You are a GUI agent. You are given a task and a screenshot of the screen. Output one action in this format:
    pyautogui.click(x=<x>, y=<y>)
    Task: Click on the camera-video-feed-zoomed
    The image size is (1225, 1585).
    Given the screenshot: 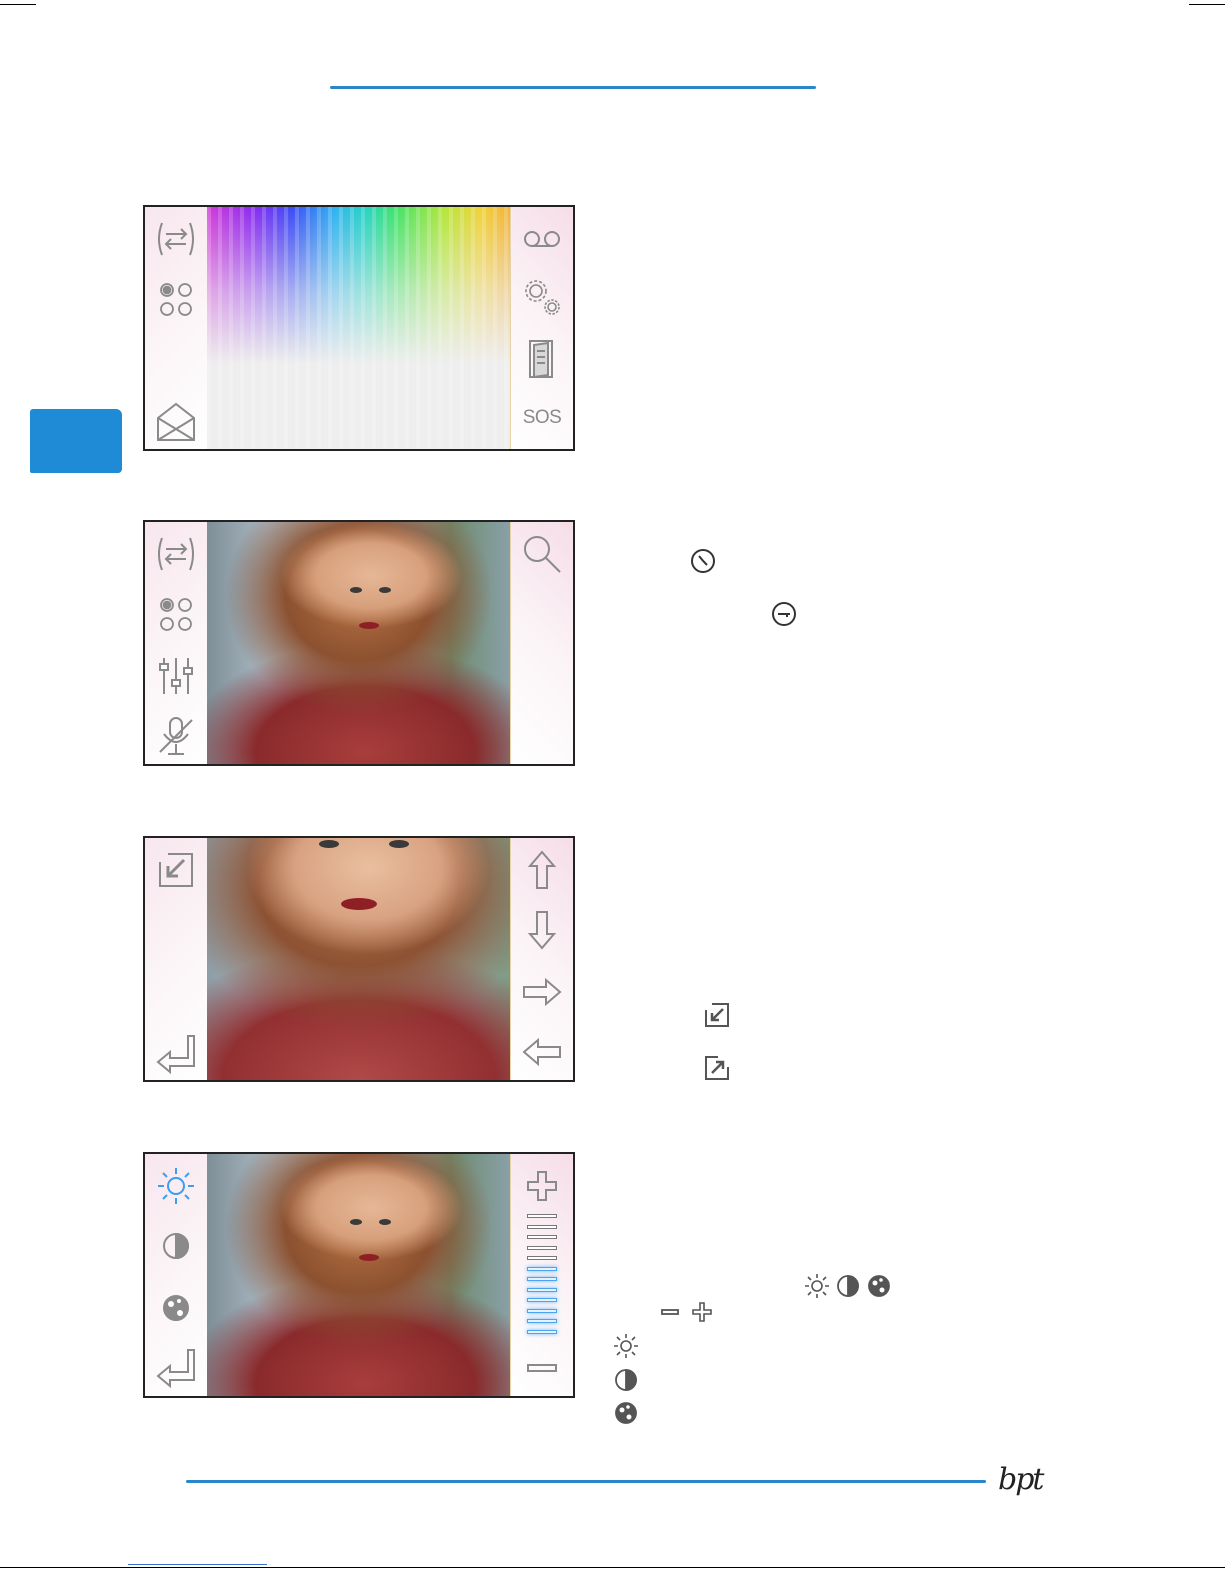 What is the action you would take?
    pyautogui.click(x=359, y=959)
    